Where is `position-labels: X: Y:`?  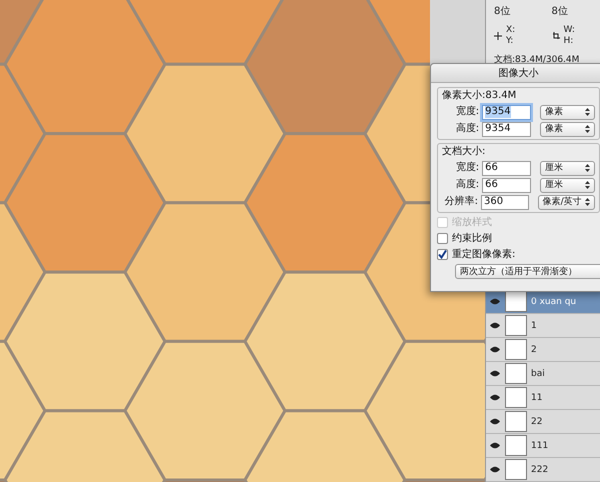
position-labels: X: Y: is located at coordinates (511, 36).